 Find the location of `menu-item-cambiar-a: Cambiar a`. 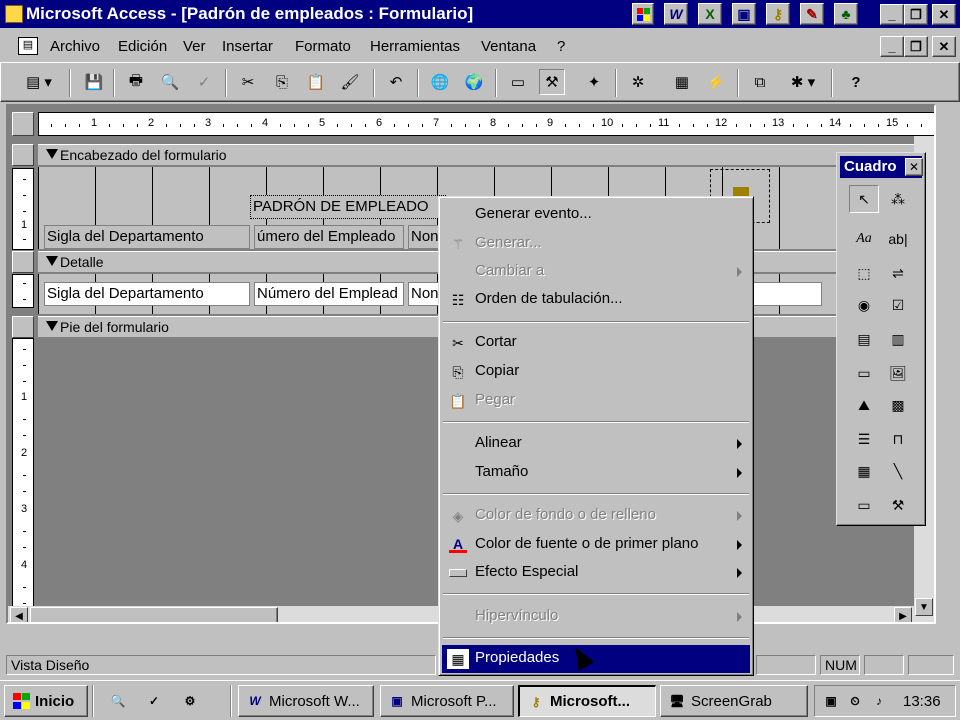

menu-item-cambiar-a: Cambiar a is located at coordinates (596, 272).